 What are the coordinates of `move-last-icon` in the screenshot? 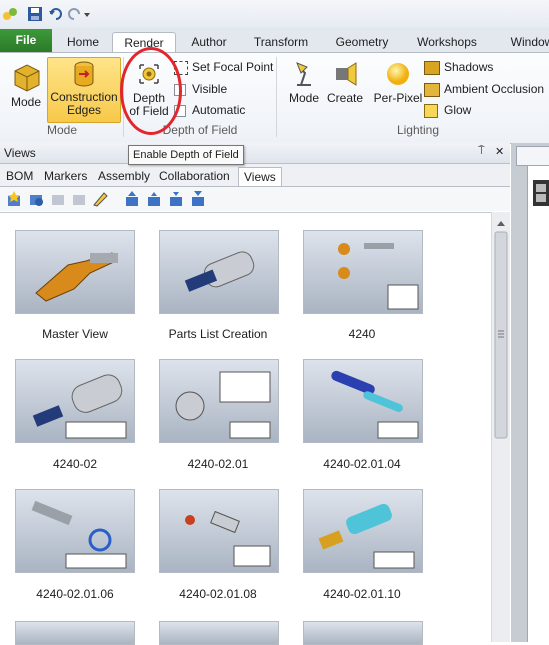 It's located at (198, 199).